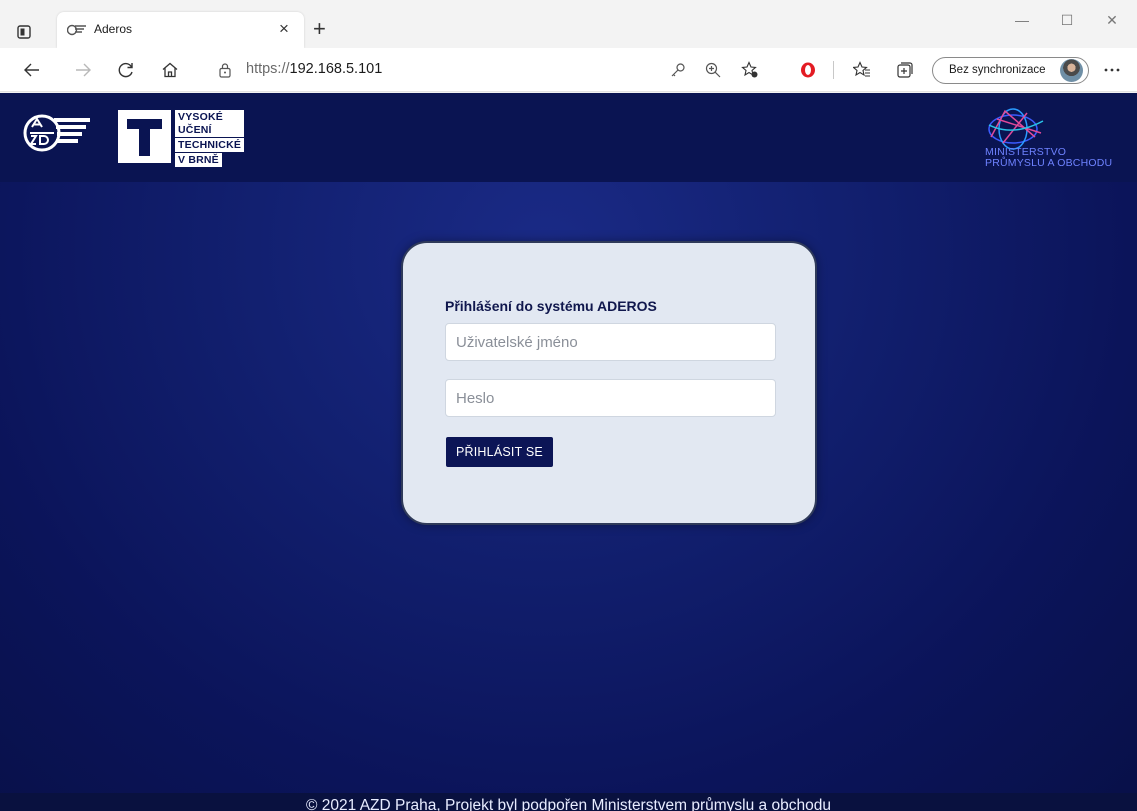 The height and width of the screenshot is (811, 1137). I want to click on tab-title: Aderos, so click(113, 29).